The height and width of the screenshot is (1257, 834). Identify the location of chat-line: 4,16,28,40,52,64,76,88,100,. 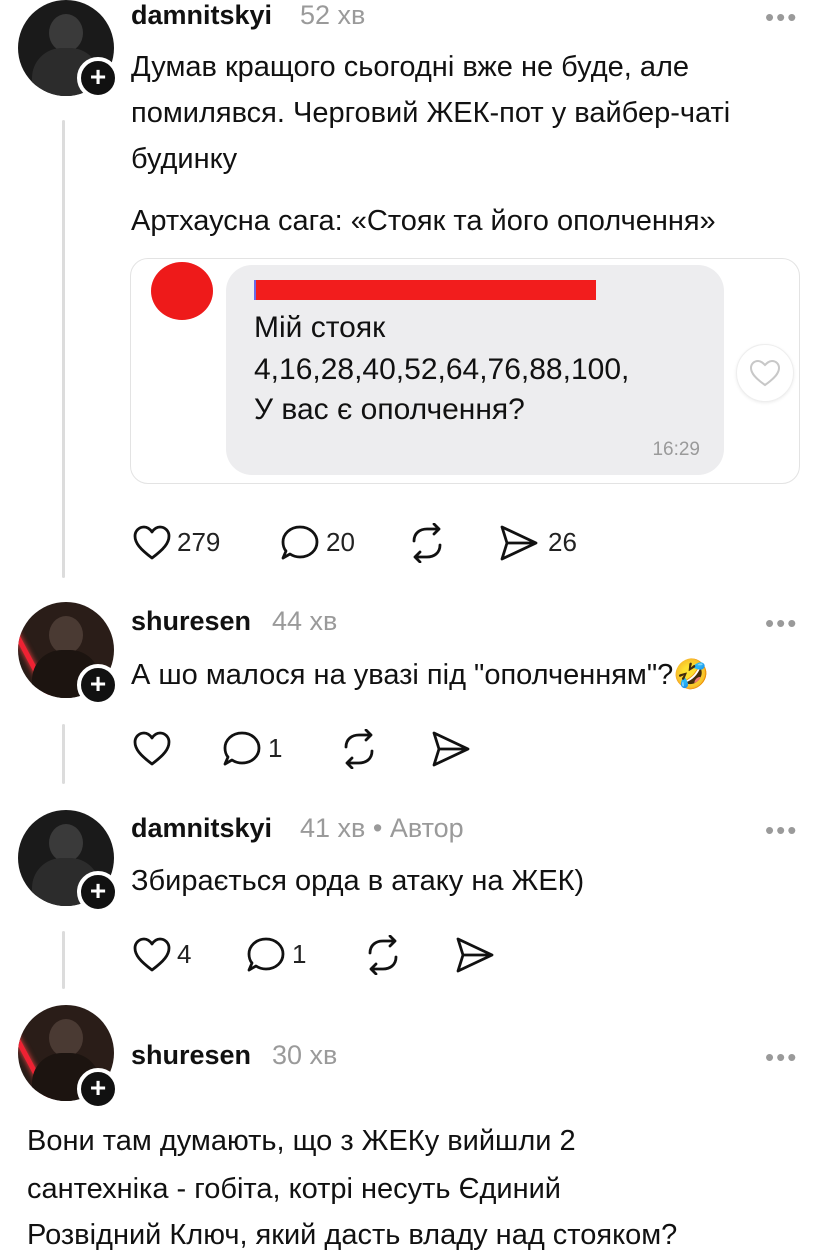
(442, 369).